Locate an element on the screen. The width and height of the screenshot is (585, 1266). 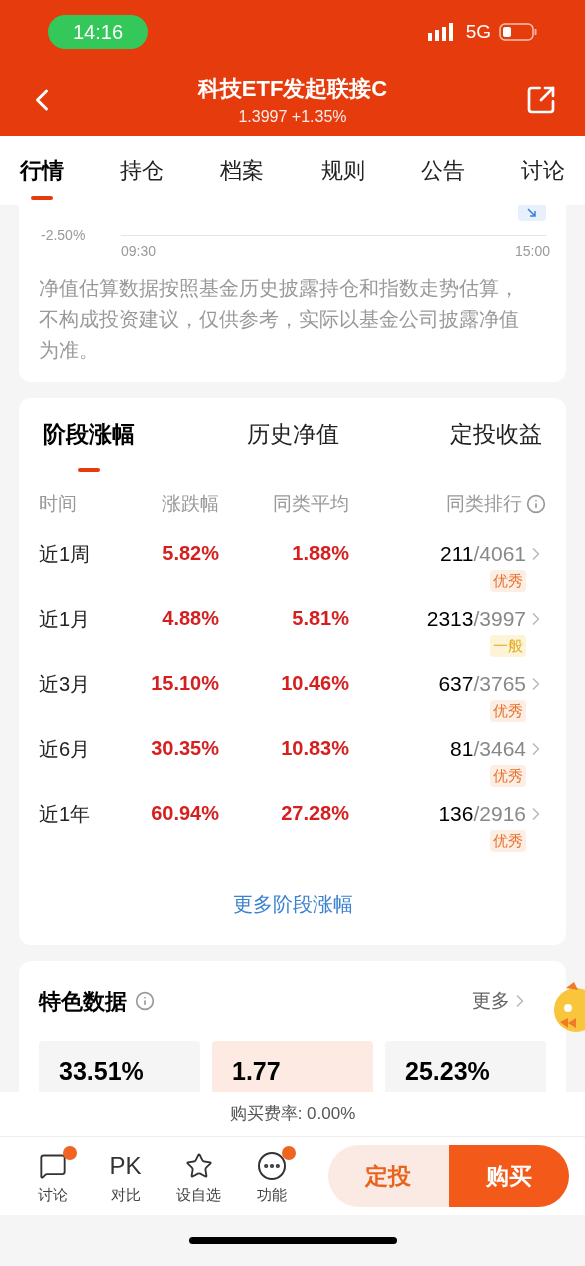
feature-card: 33.51% is located at coordinates (119, 1066).